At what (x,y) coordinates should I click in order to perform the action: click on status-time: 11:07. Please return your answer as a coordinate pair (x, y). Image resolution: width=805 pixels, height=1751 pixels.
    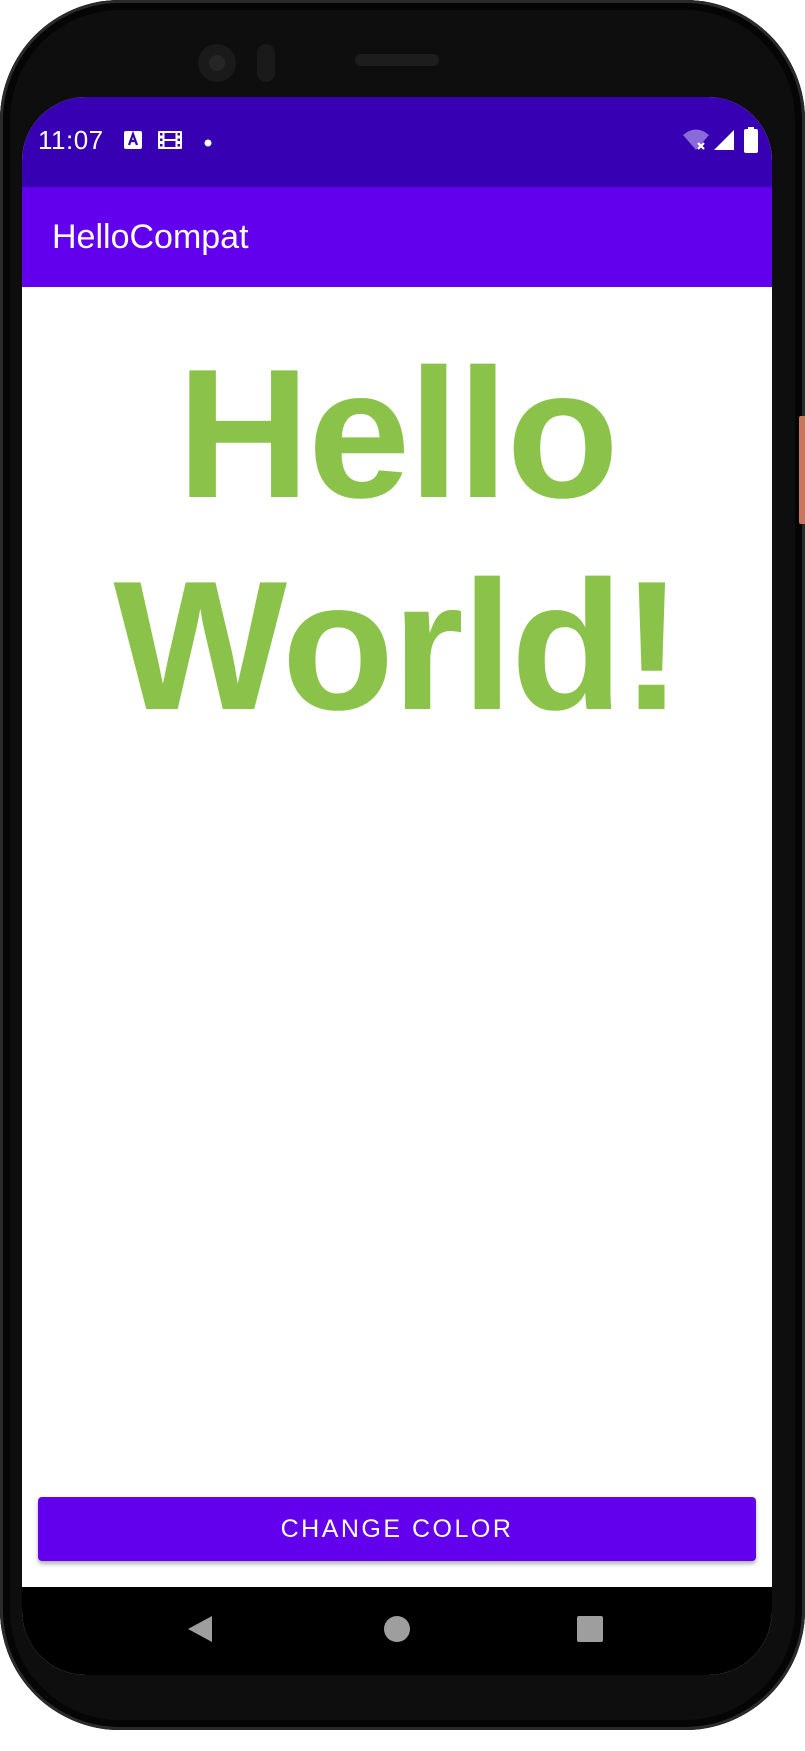
    Looking at the image, I should click on (71, 140).